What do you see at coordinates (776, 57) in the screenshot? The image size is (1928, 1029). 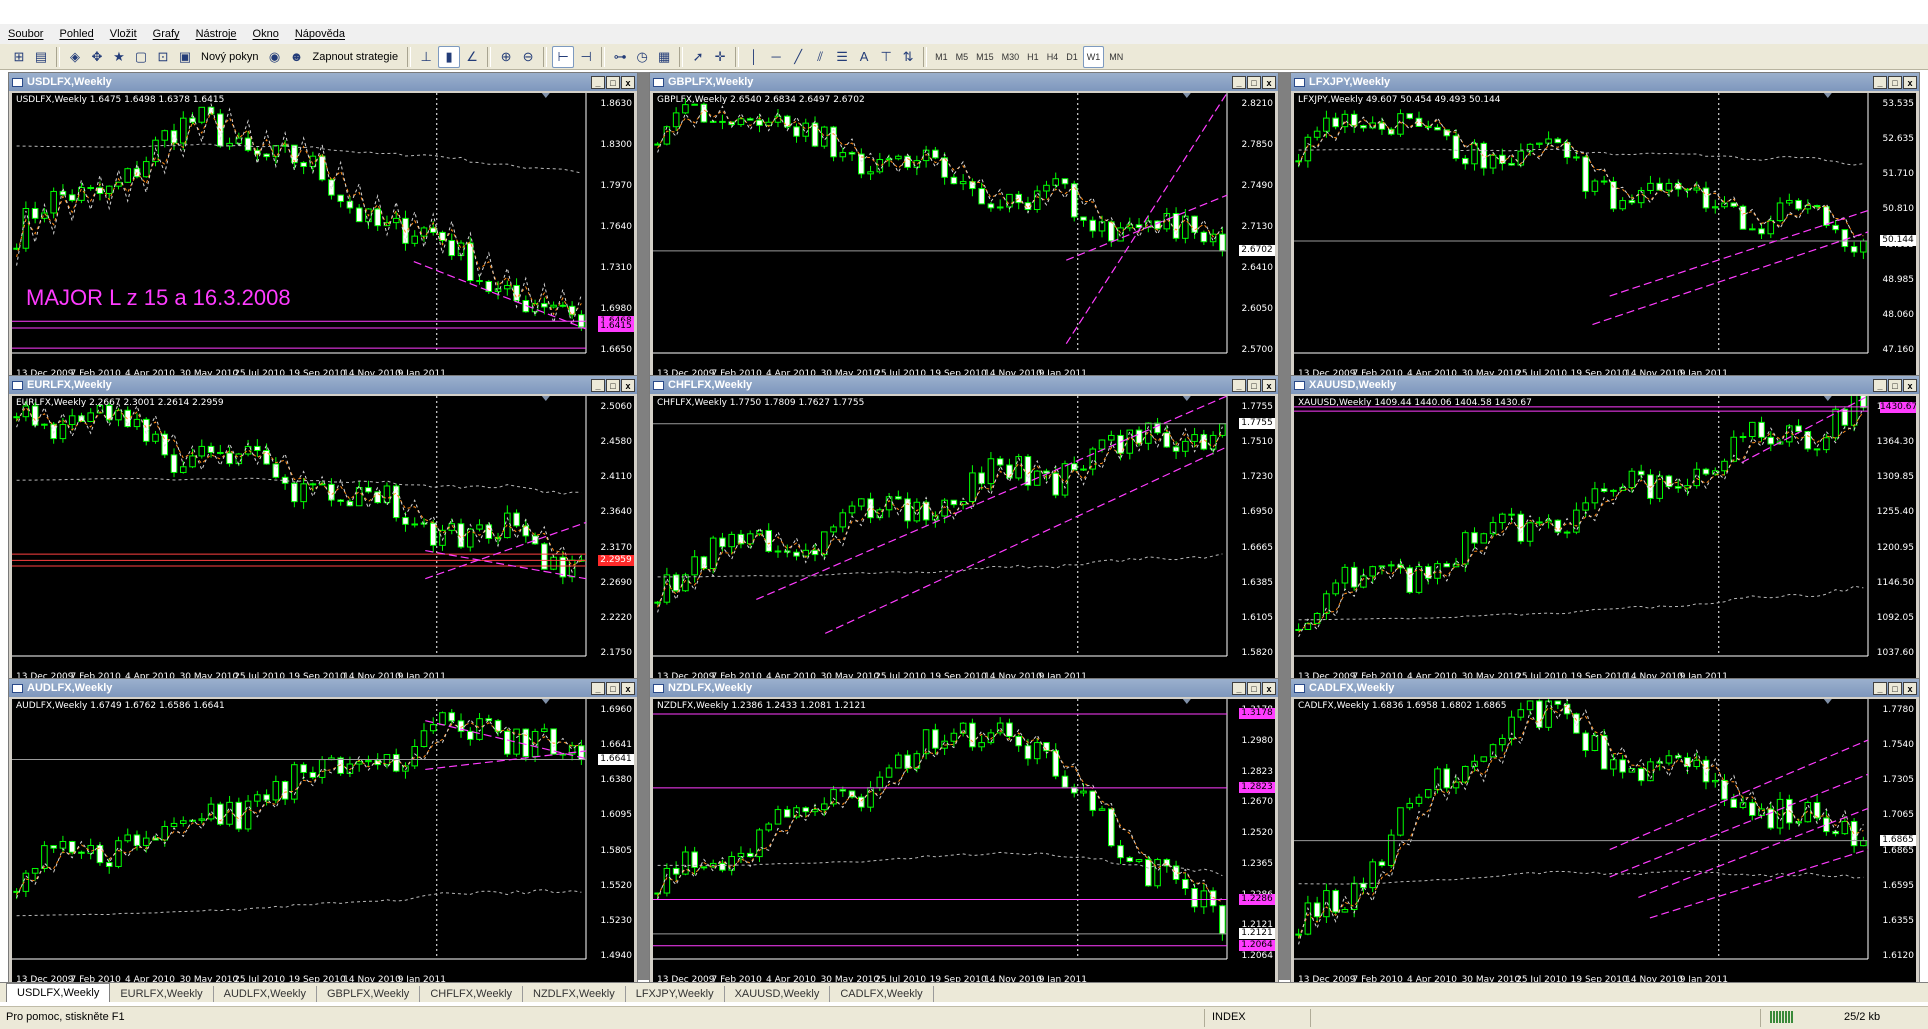 I see `horizontal-line-icon: ─` at bounding box center [776, 57].